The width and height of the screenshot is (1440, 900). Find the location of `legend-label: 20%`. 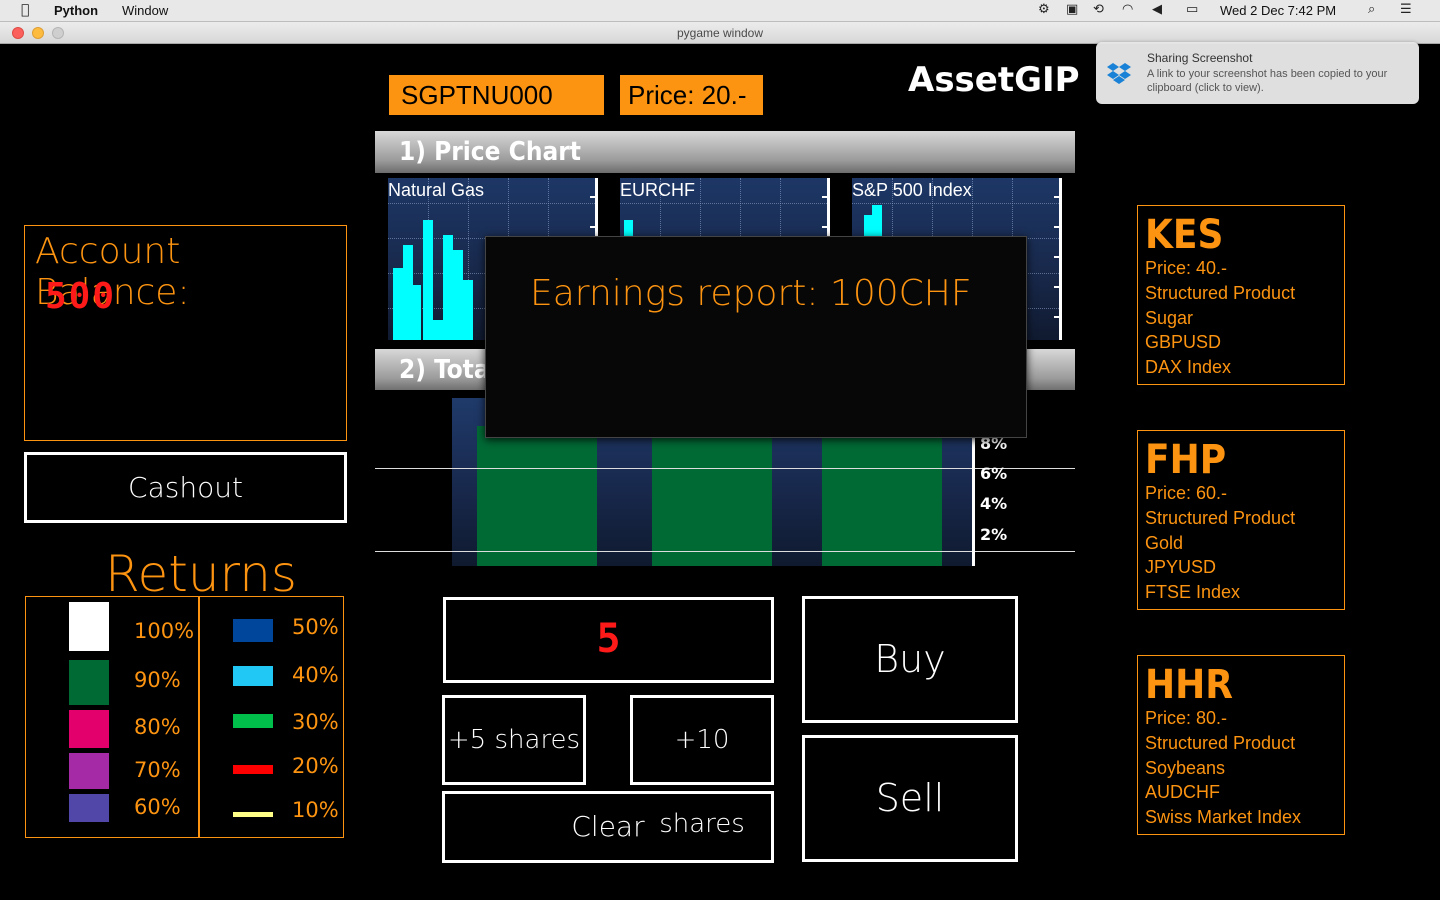

legend-label: 20% is located at coordinates (315, 766).